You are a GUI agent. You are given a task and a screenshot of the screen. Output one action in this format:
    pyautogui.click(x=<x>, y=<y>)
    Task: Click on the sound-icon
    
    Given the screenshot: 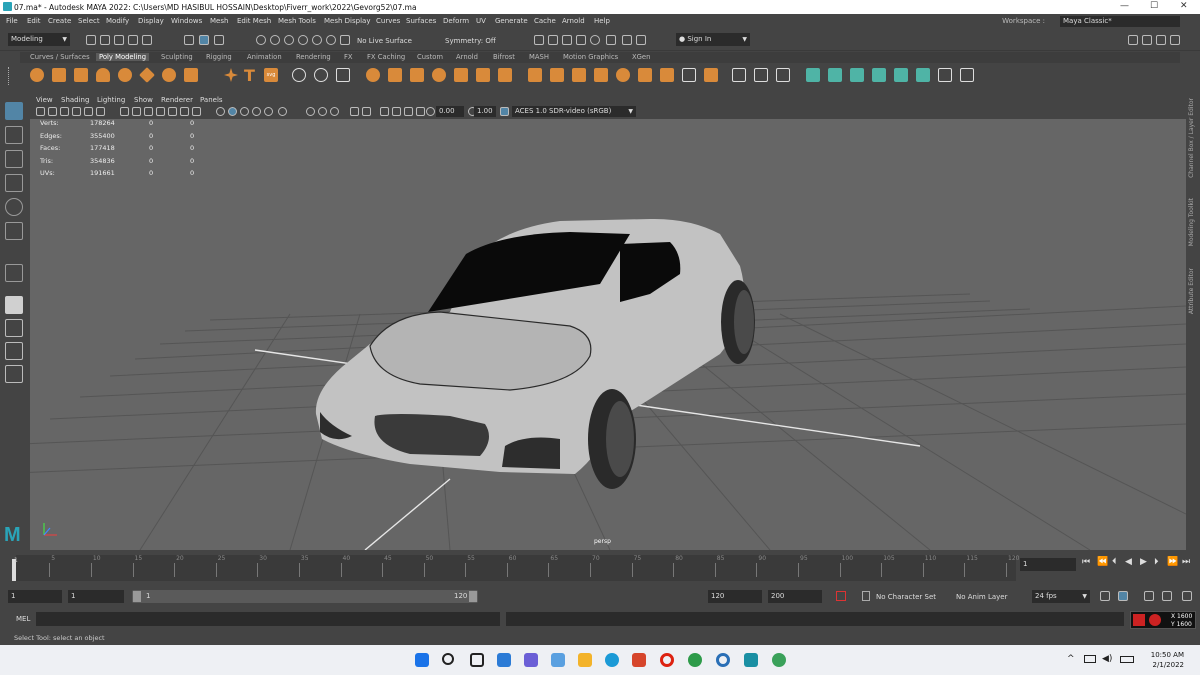 What is the action you would take?
    pyautogui.click(x=1149, y=596)
    